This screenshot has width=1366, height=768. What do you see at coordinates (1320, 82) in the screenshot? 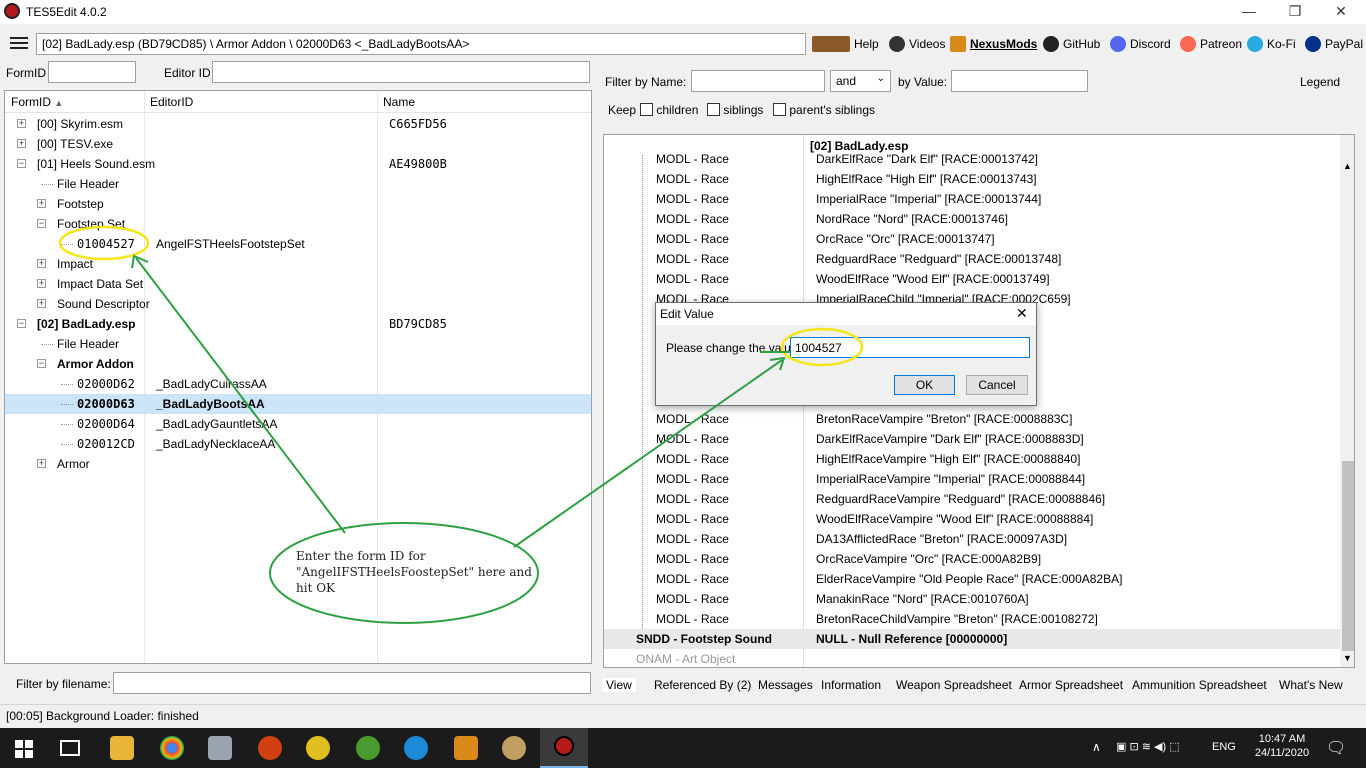
I see `legend-button: Legend` at bounding box center [1320, 82].